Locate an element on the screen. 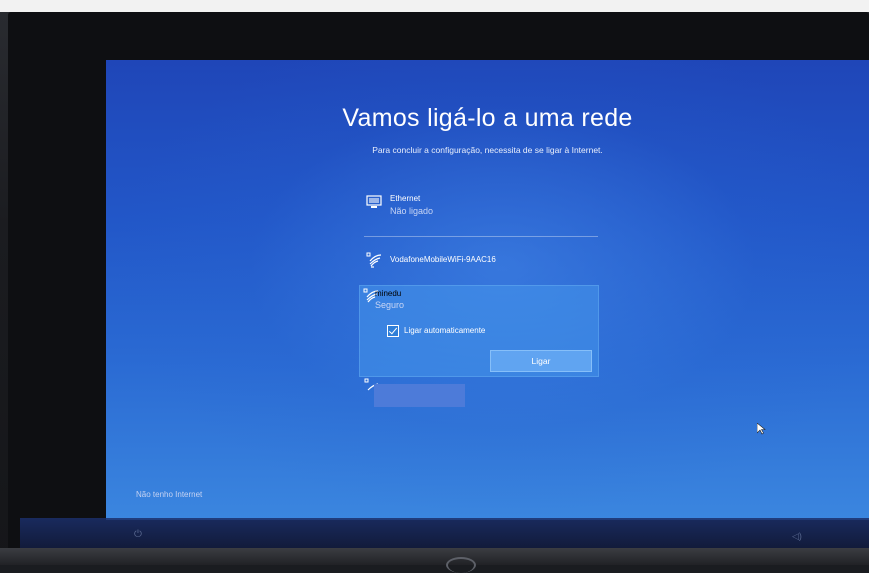  network-status: Seguro is located at coordinates (390, 305).